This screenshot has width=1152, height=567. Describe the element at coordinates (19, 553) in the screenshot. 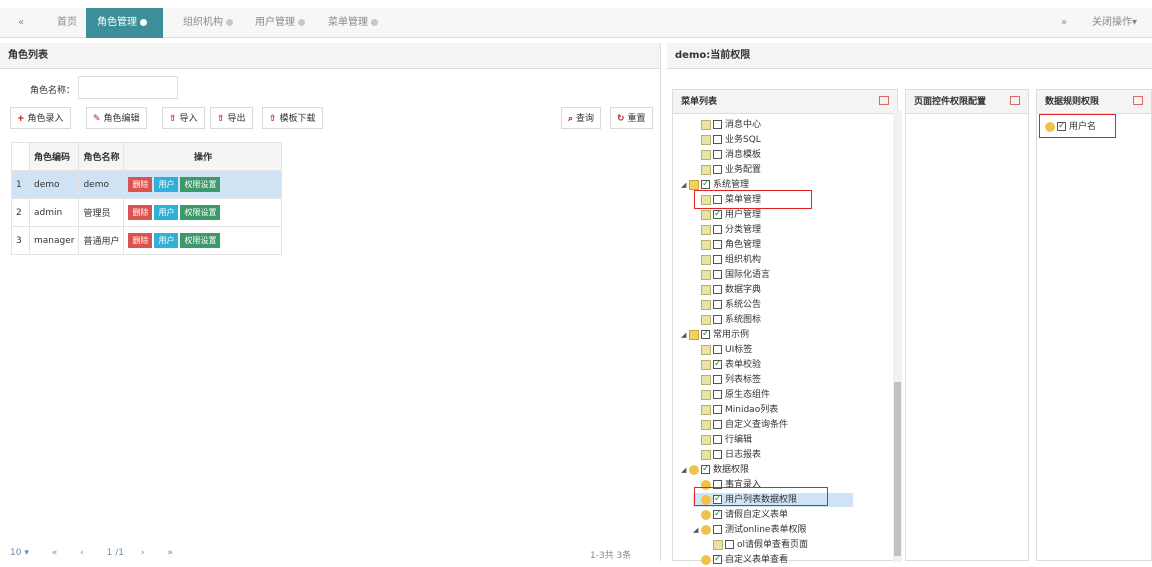

I see `page-size-select: 10 ▾` at that location.